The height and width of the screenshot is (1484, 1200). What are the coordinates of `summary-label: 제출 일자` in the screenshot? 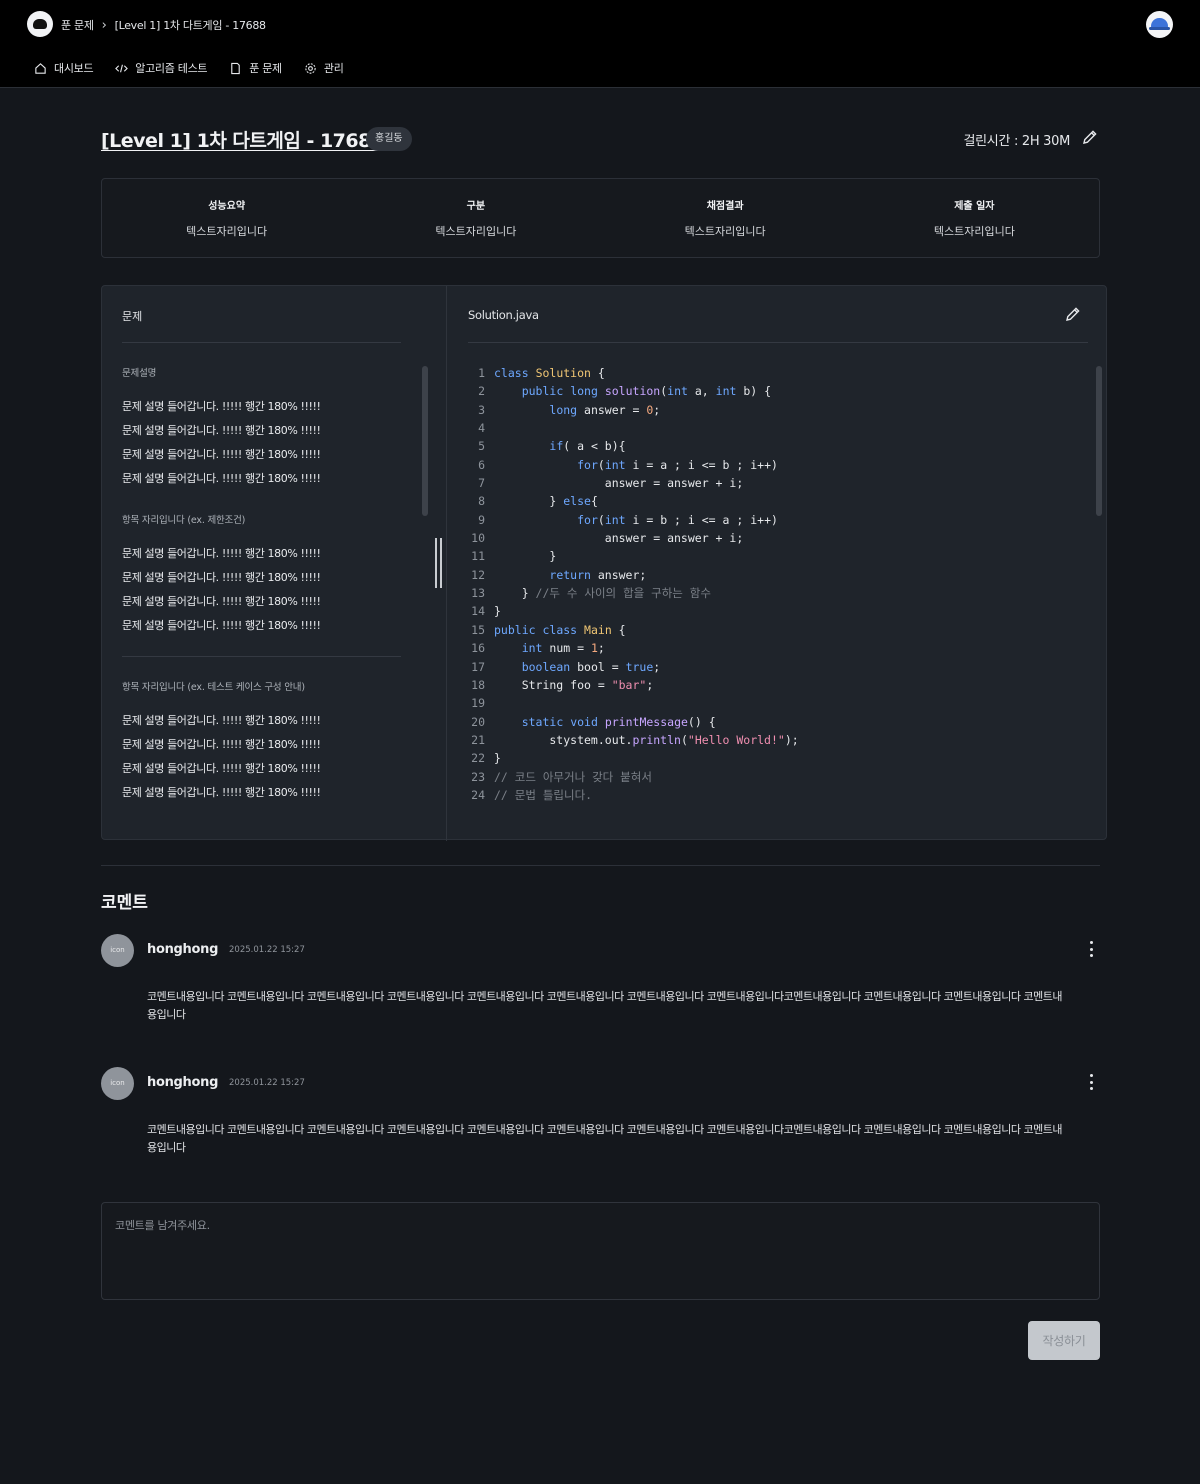 It's located at (974, 206).